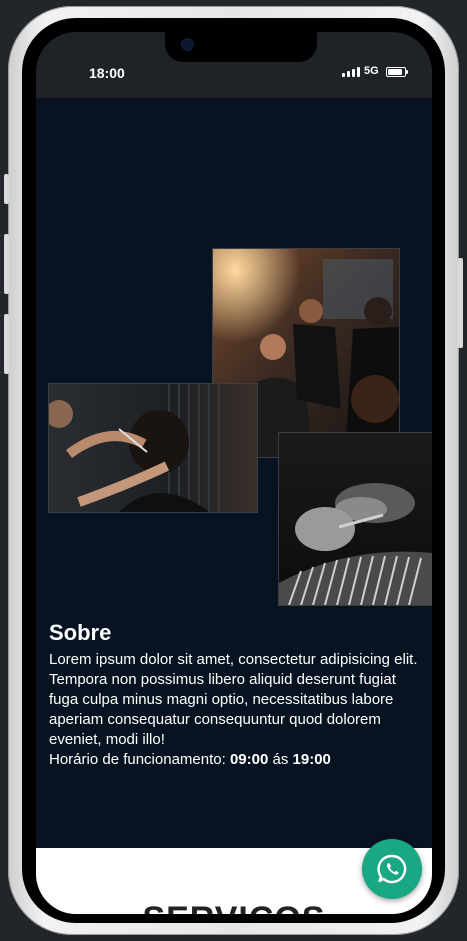 The image size is (467, 941). What do you see at coordinates (80, 632) in the screenshot?
I see `about-title: Sobre` at bounding box center [80, 632].